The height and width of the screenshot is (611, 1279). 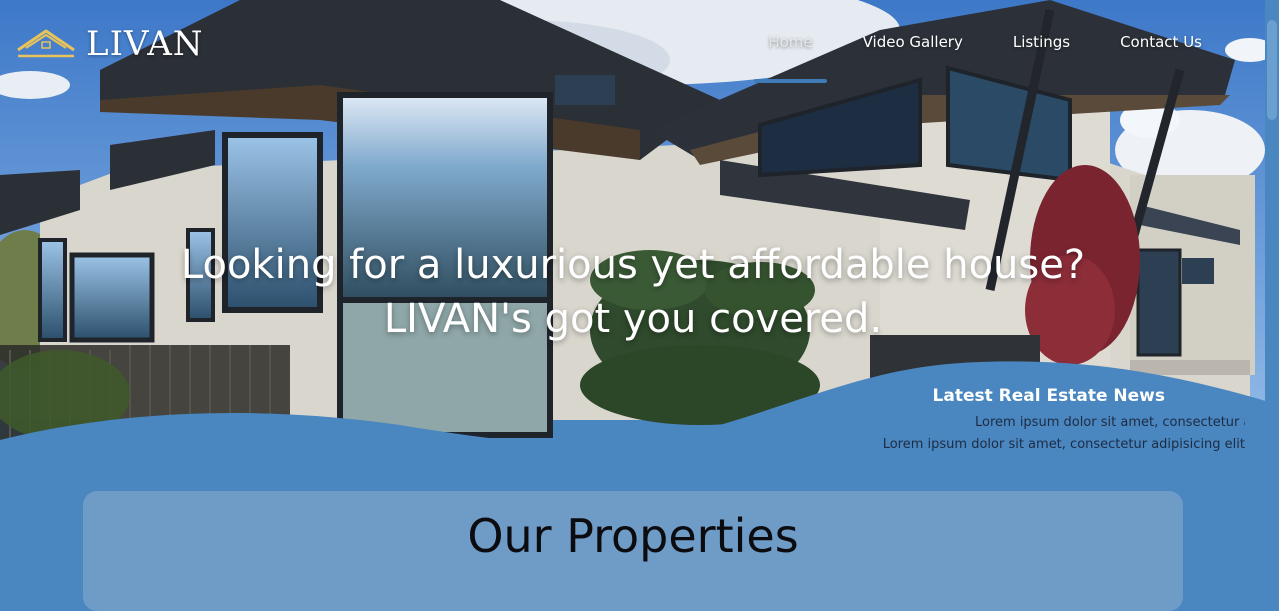 I want to click on hero-headline-line2: LIVAN's got you covered., so click(x=633, y=319).